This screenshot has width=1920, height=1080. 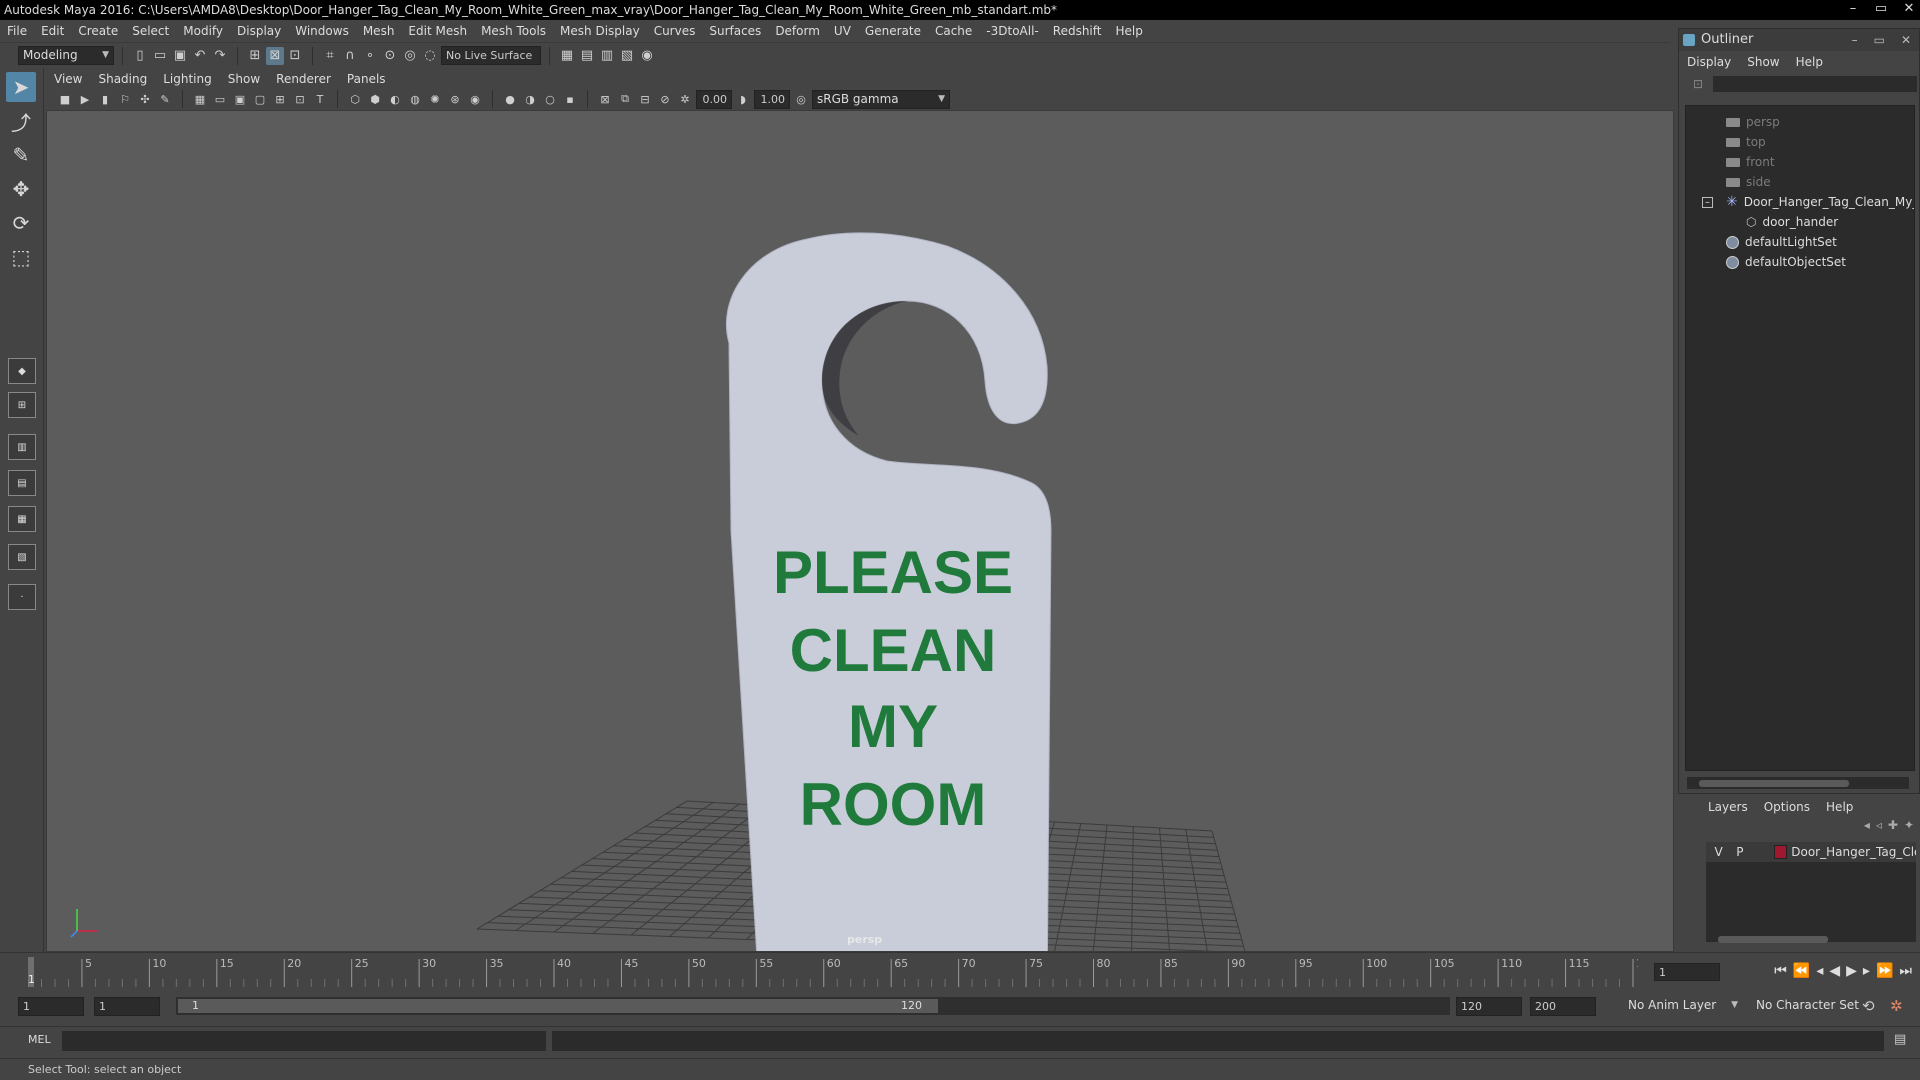 I want to click on move-layer-up-icon: ◂, so click(x=1867, y=828).